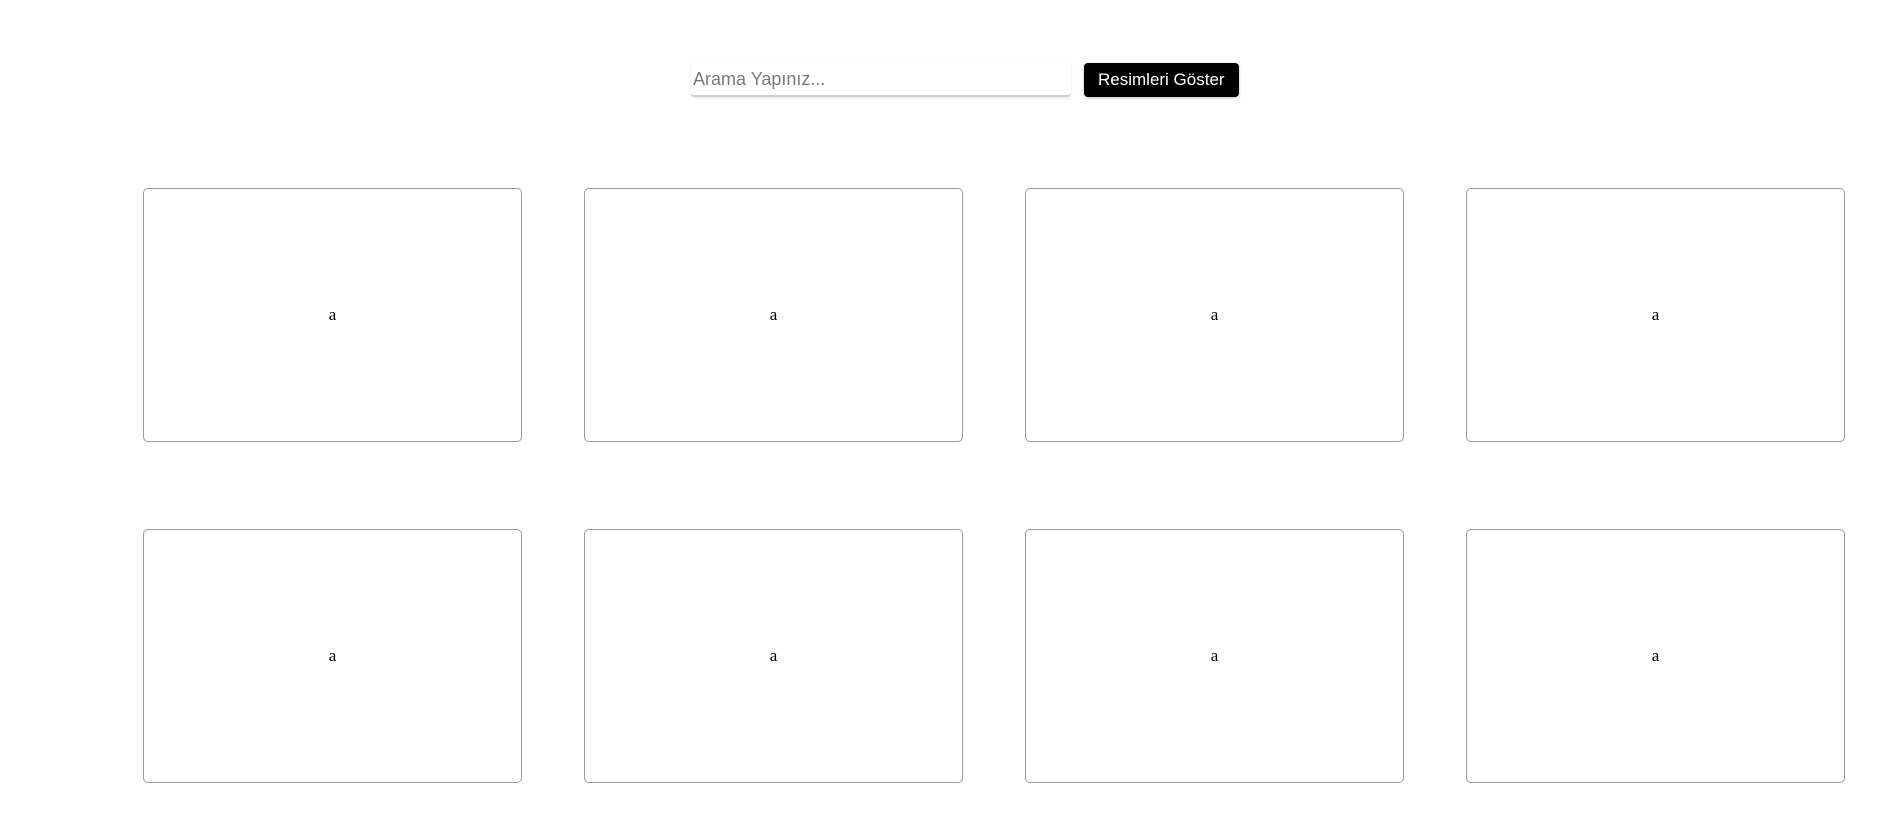  I want to click on search-input, so click(881, 80).